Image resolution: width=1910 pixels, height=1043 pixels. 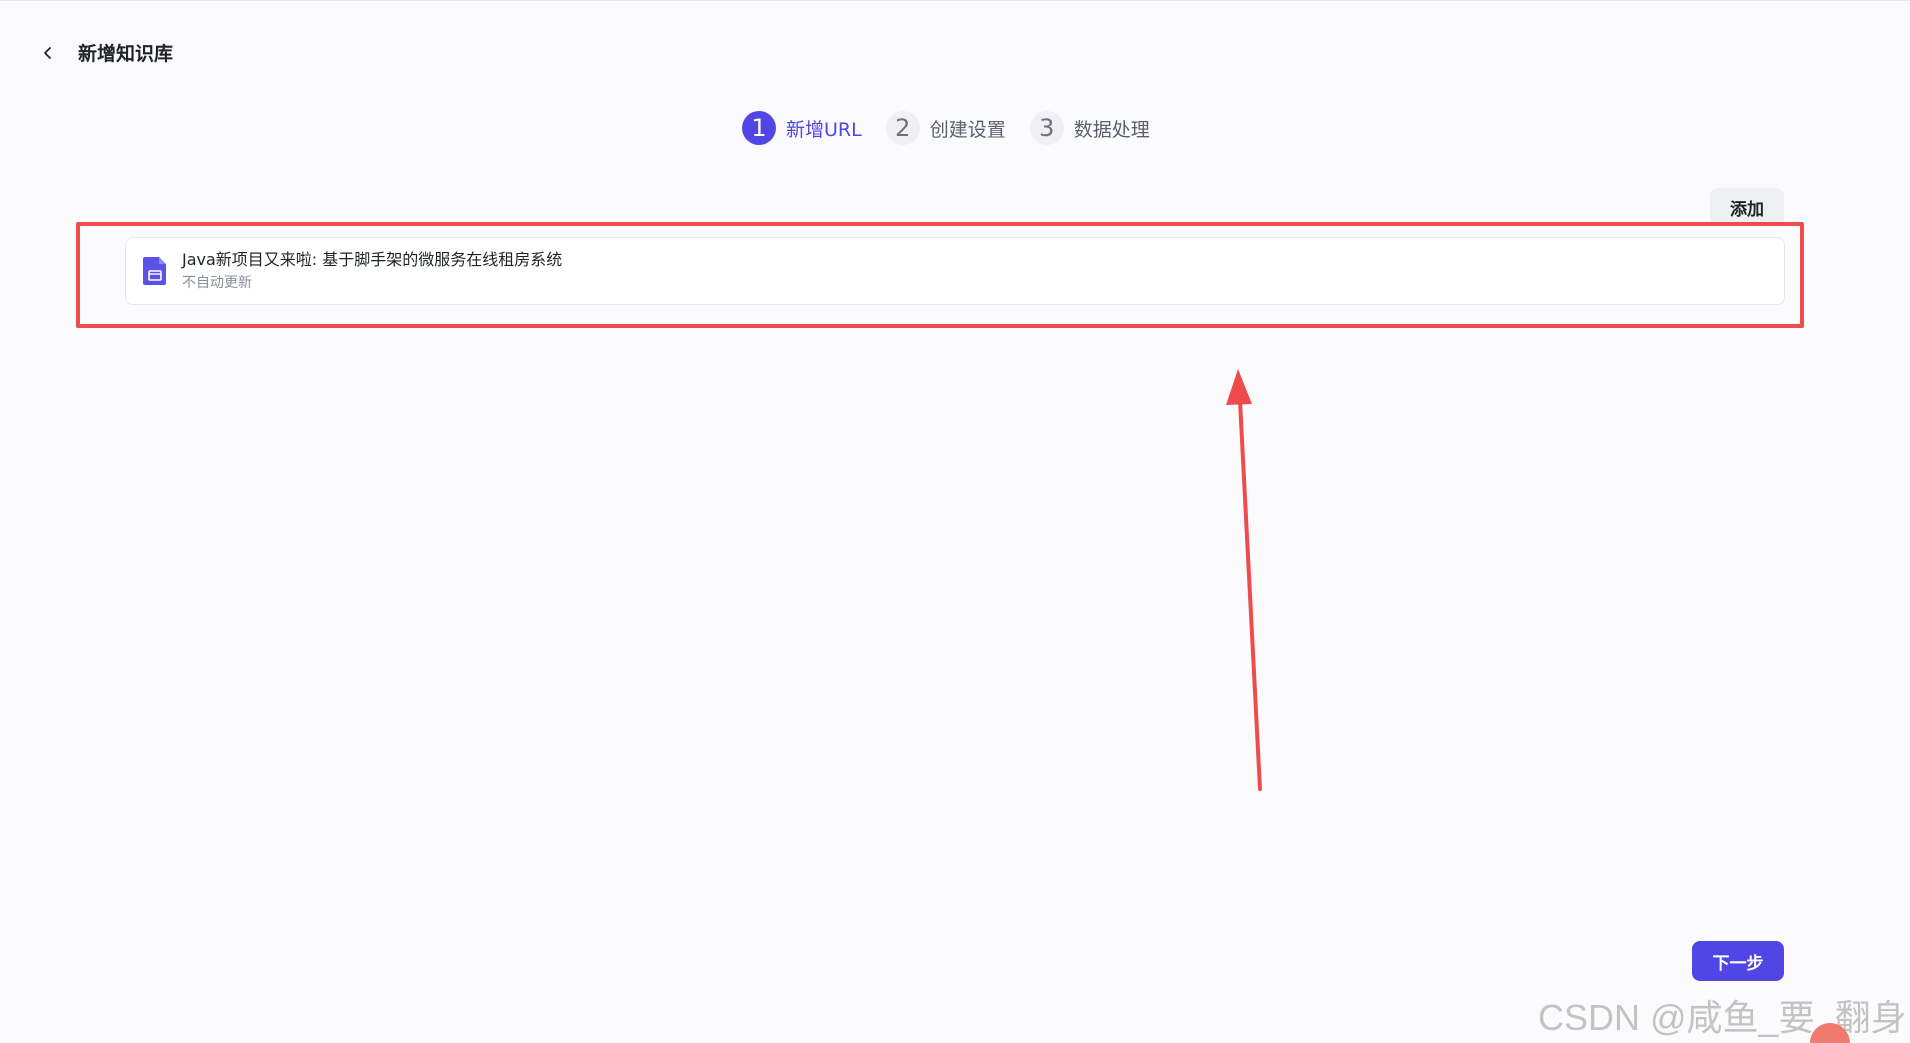 What do you see at coordinates (154, 271) in the screenshot?
I see `document-icon` at bounding box center [154, 271].